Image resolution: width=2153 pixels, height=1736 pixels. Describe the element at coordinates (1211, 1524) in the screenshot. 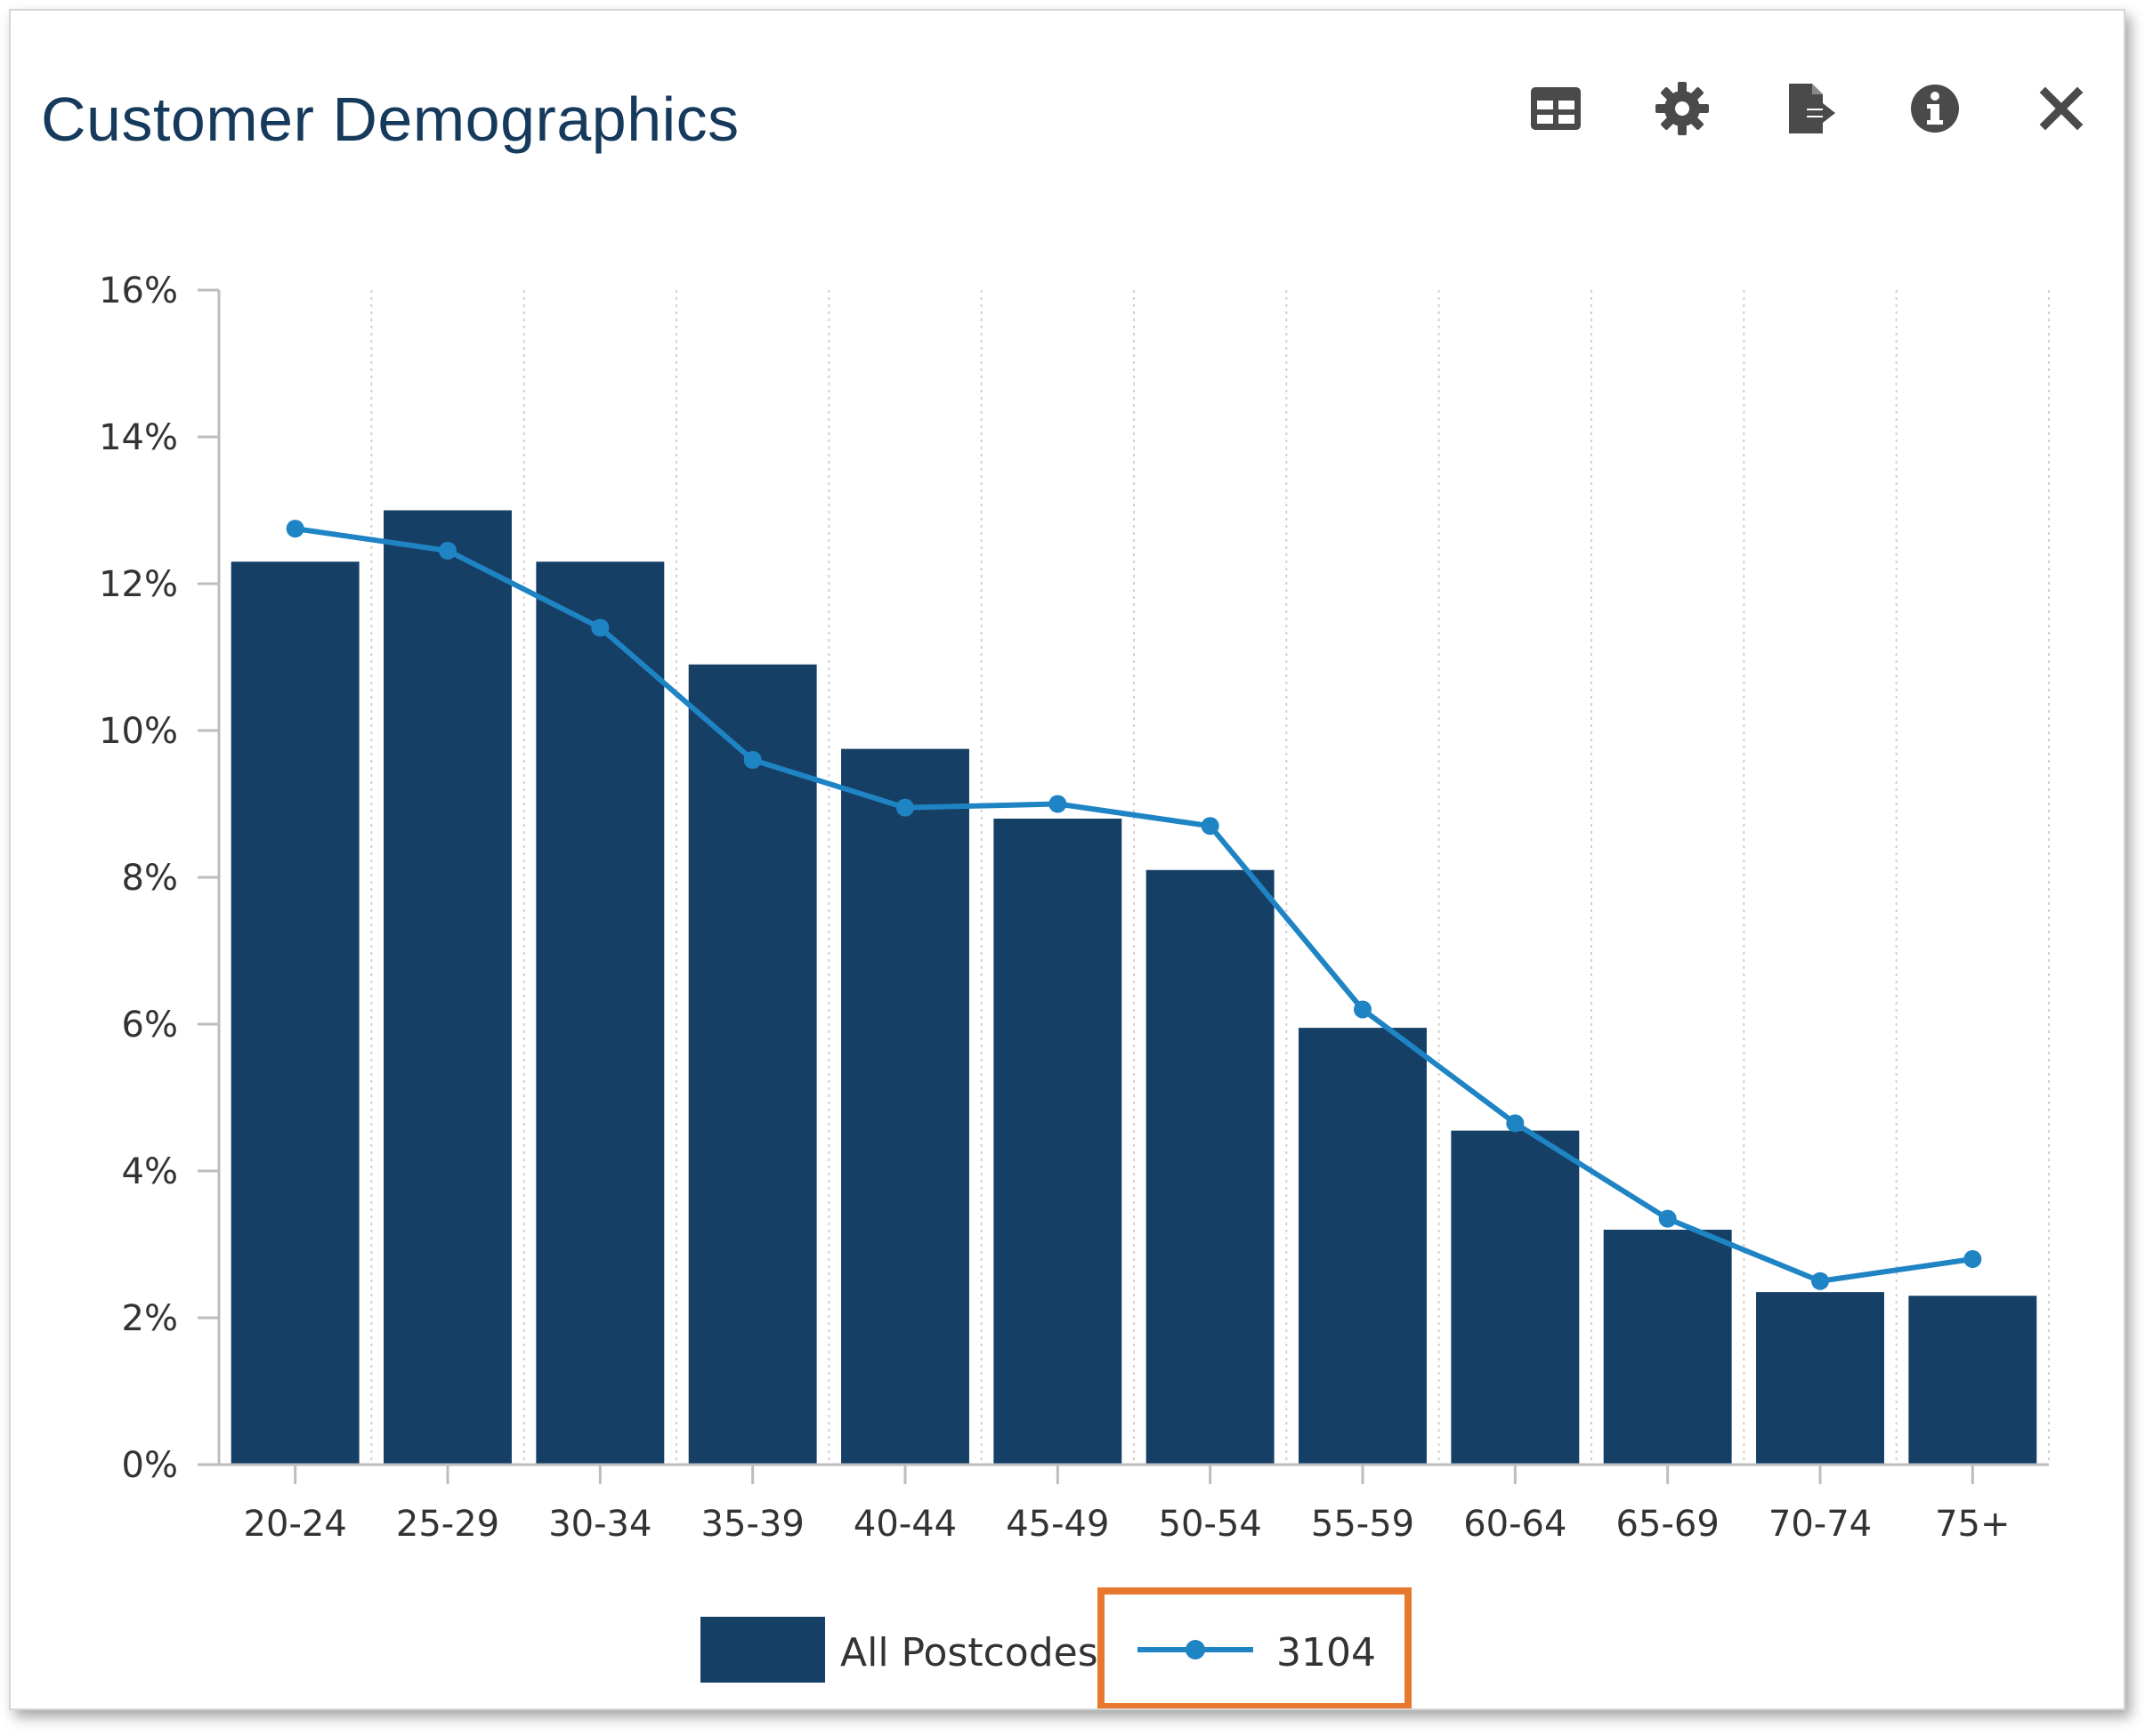

I see `x-tick-label: 50-54` at that location.